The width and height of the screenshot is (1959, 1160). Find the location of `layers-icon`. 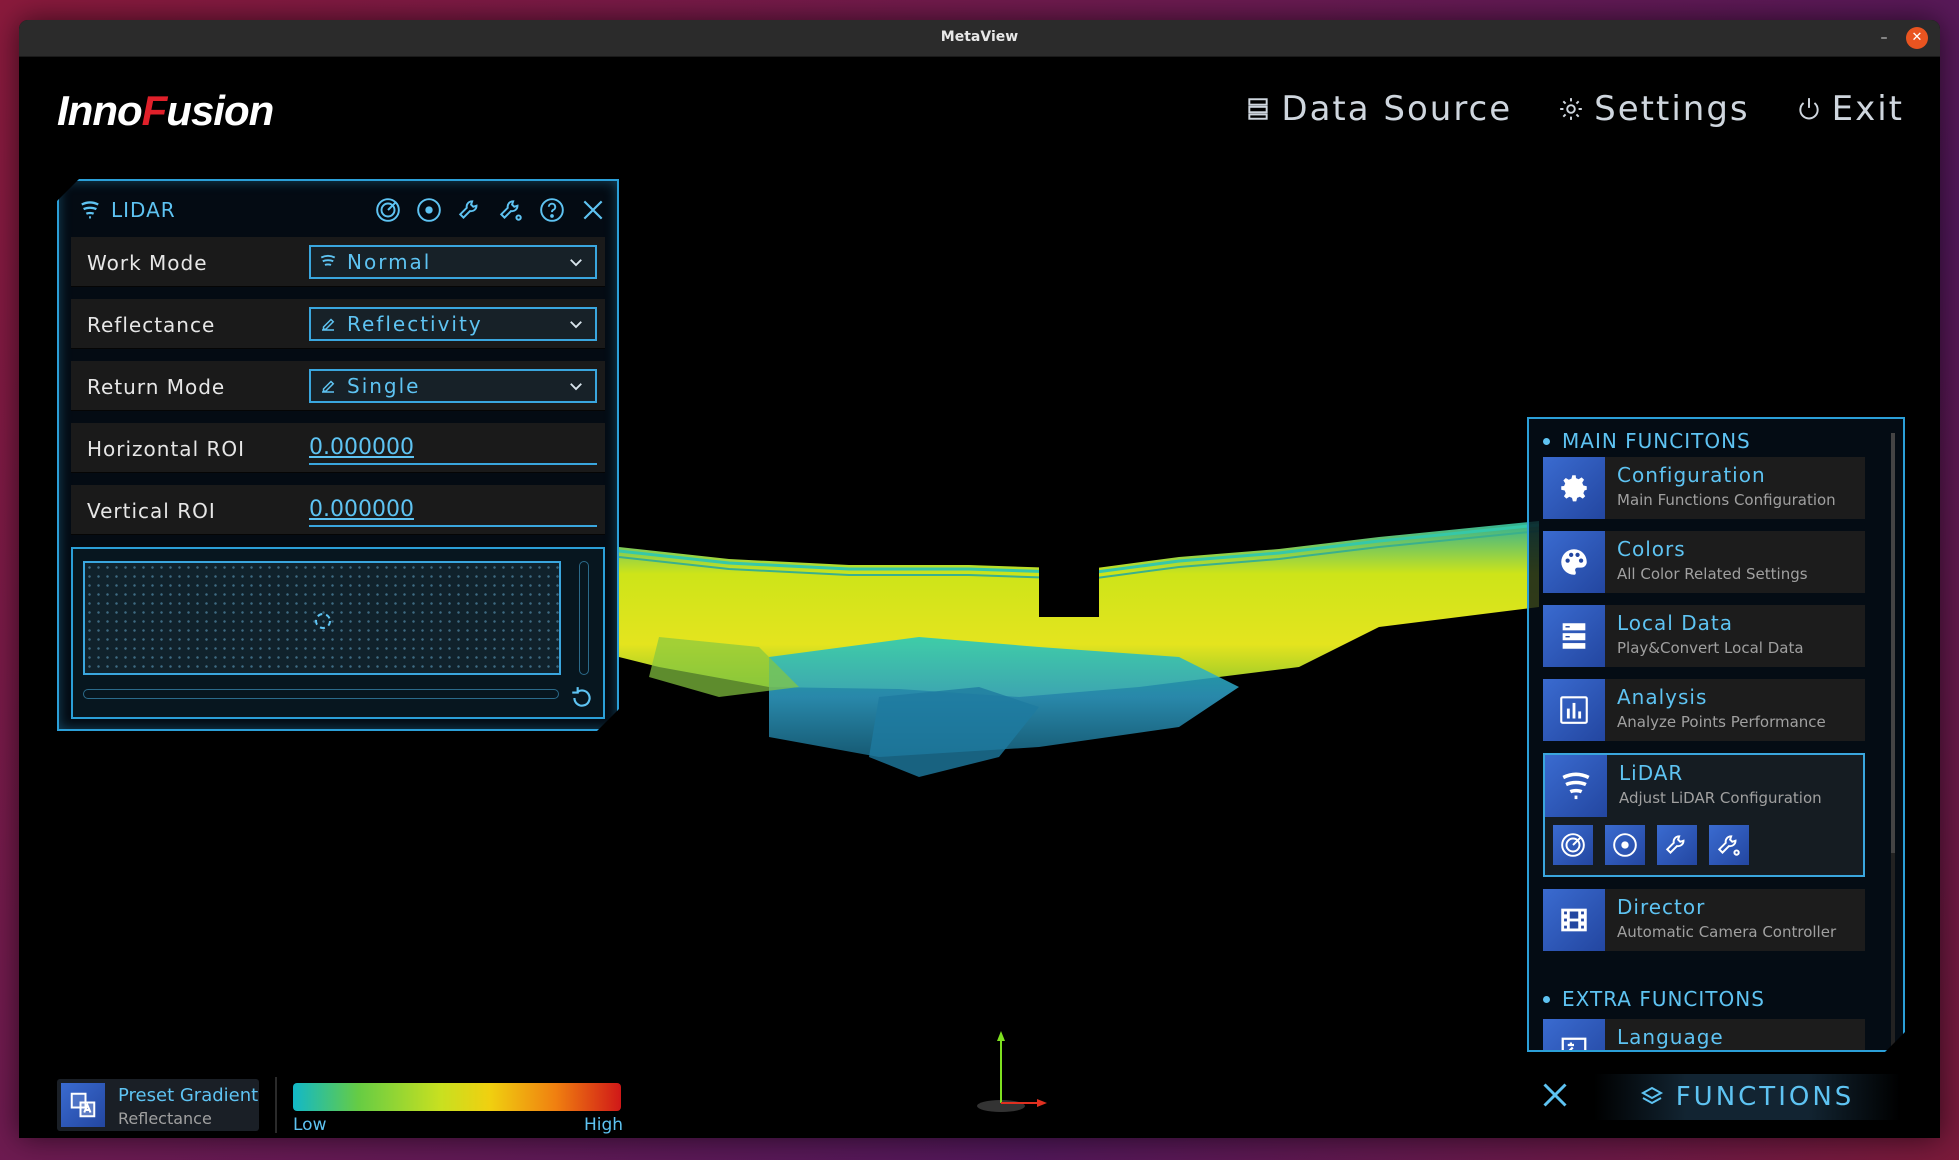

layers-icon is located at coordinates (1651, 1095).